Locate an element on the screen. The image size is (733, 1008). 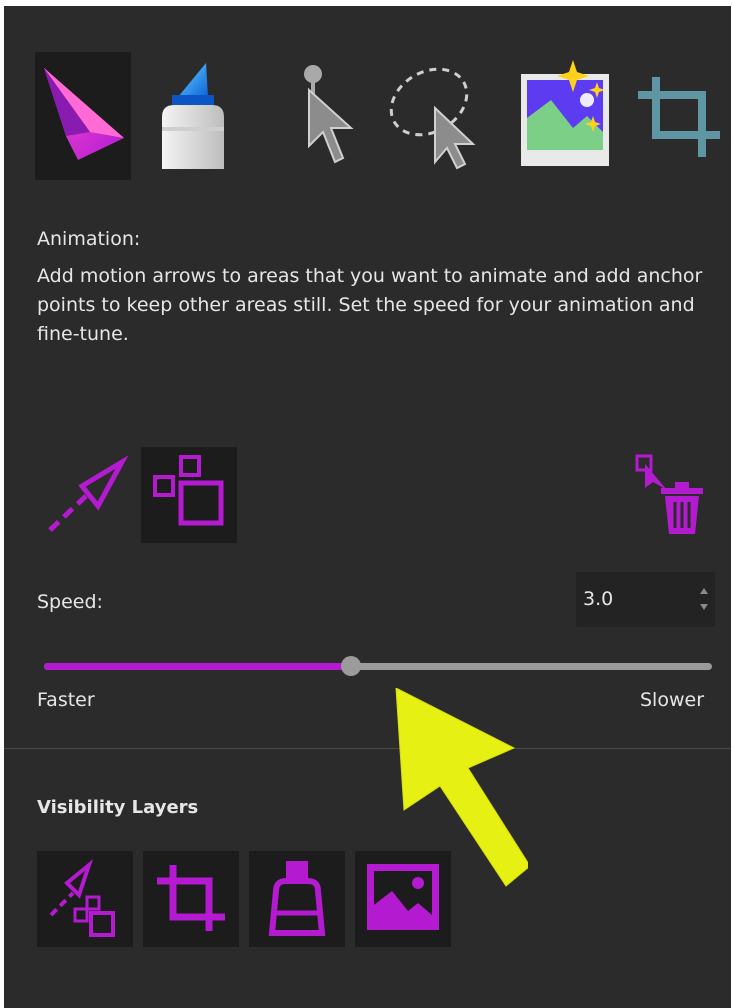
yellow-pointer-arrow-icon is located at coordinates (459, 789).